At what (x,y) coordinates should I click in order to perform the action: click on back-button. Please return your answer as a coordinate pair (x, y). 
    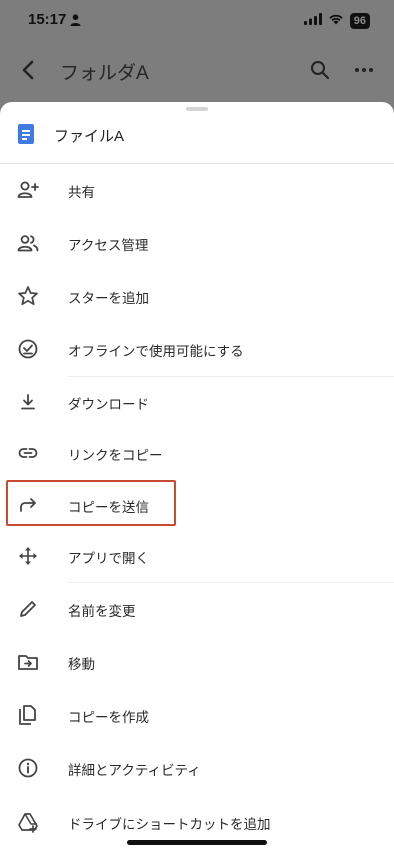
    Looking at the image, I should click on (28, 70).